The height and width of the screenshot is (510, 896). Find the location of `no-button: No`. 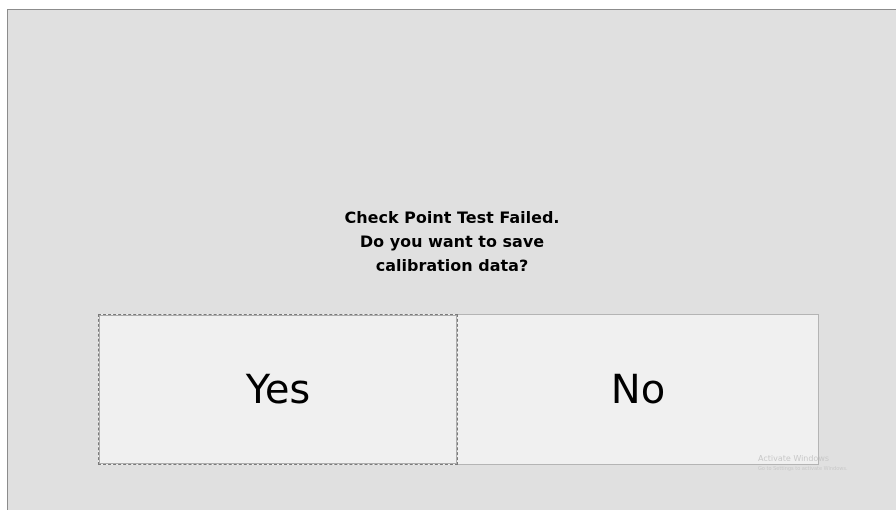

no-button: No is located at coordinates (638, 389).